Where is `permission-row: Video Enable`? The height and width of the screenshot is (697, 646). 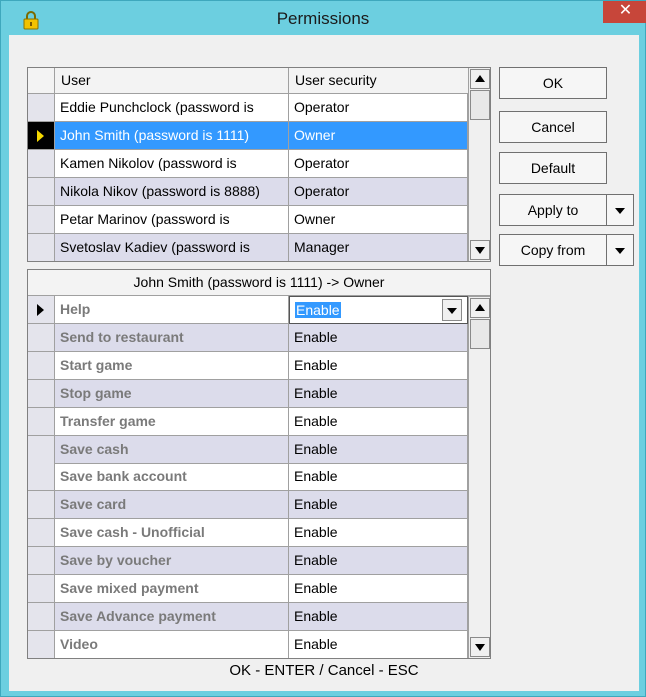
permission-row: Video Enable is located at coordinates (248, 644).